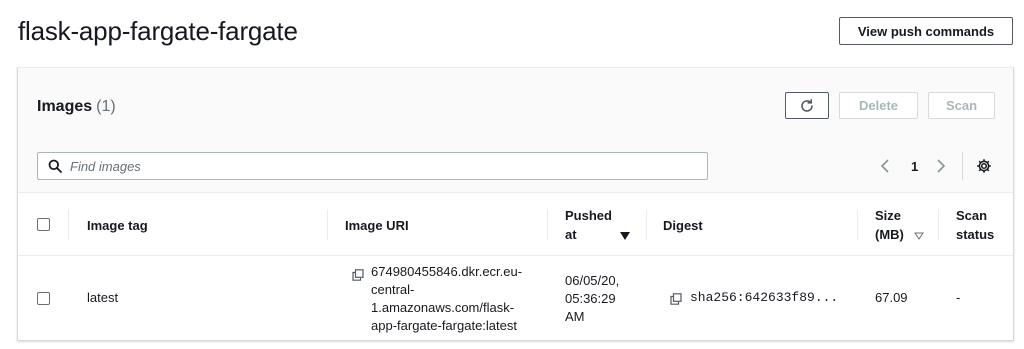  I want to click on pagination-divider, so click(962, 166).